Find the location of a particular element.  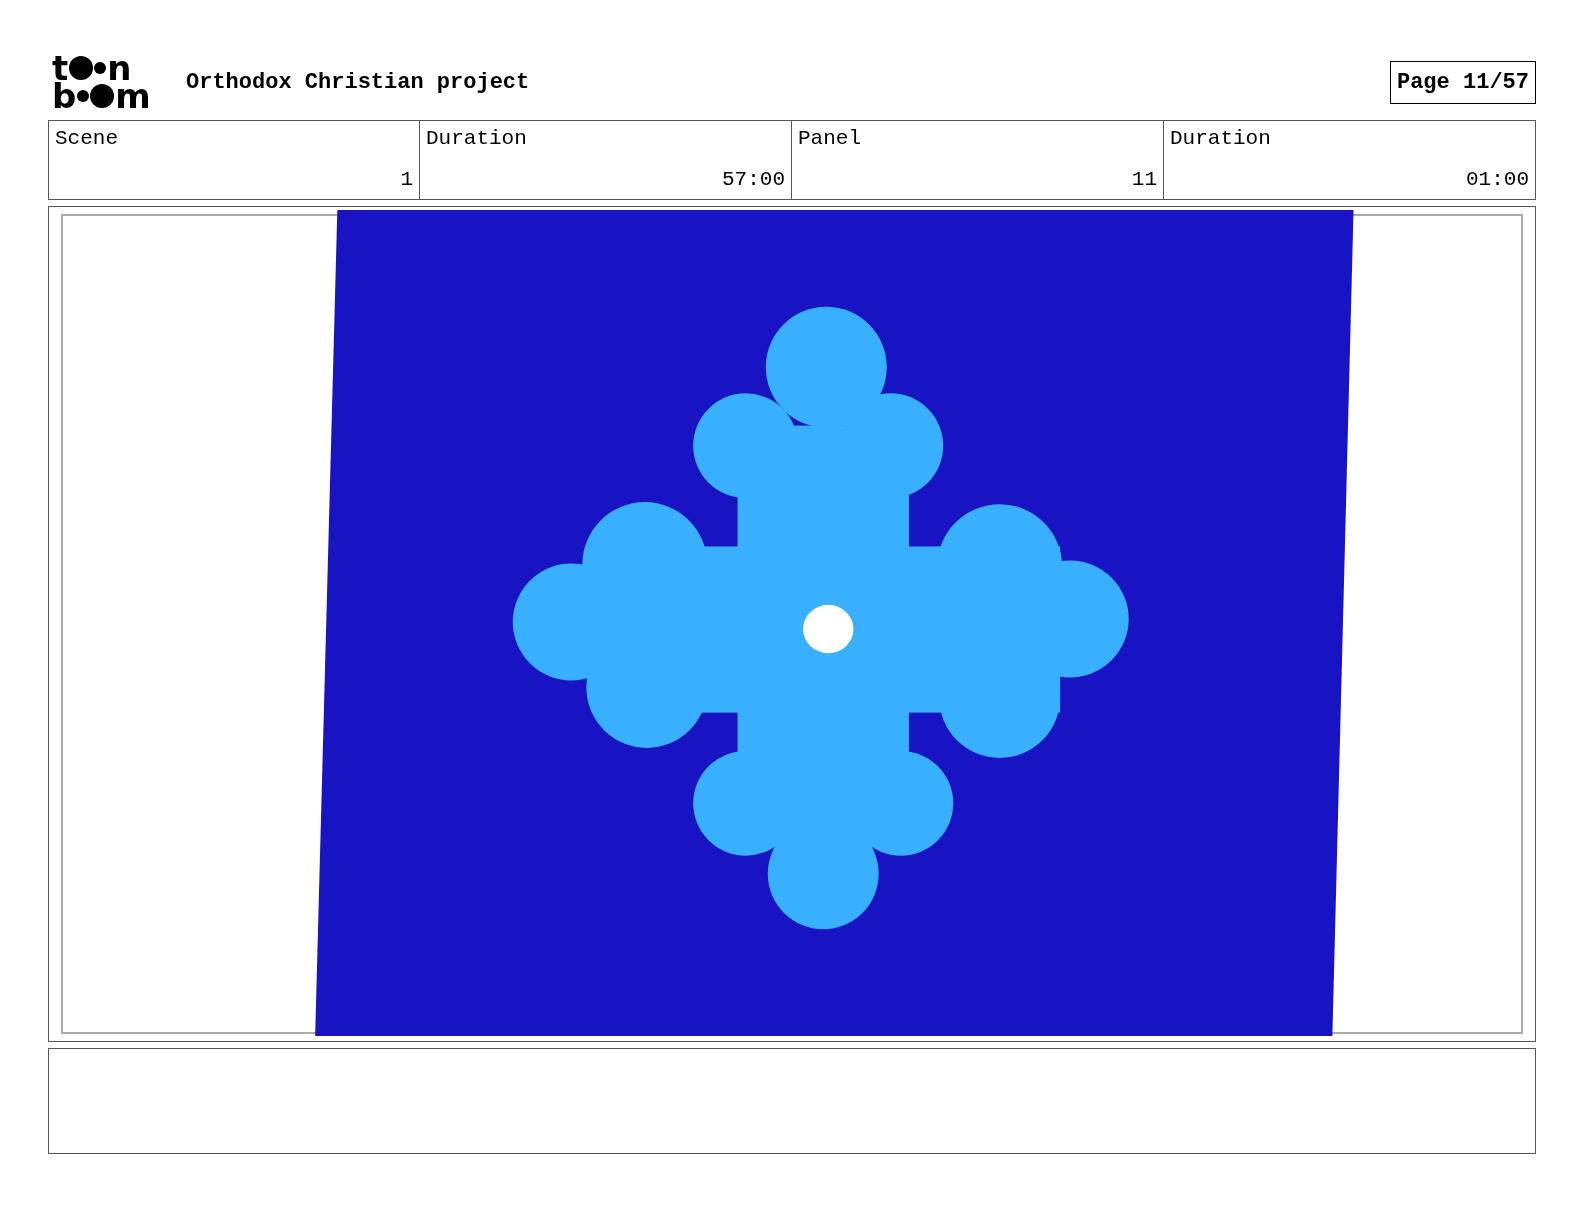

field-value: 01:00 is located at coordinates (1497, 179).